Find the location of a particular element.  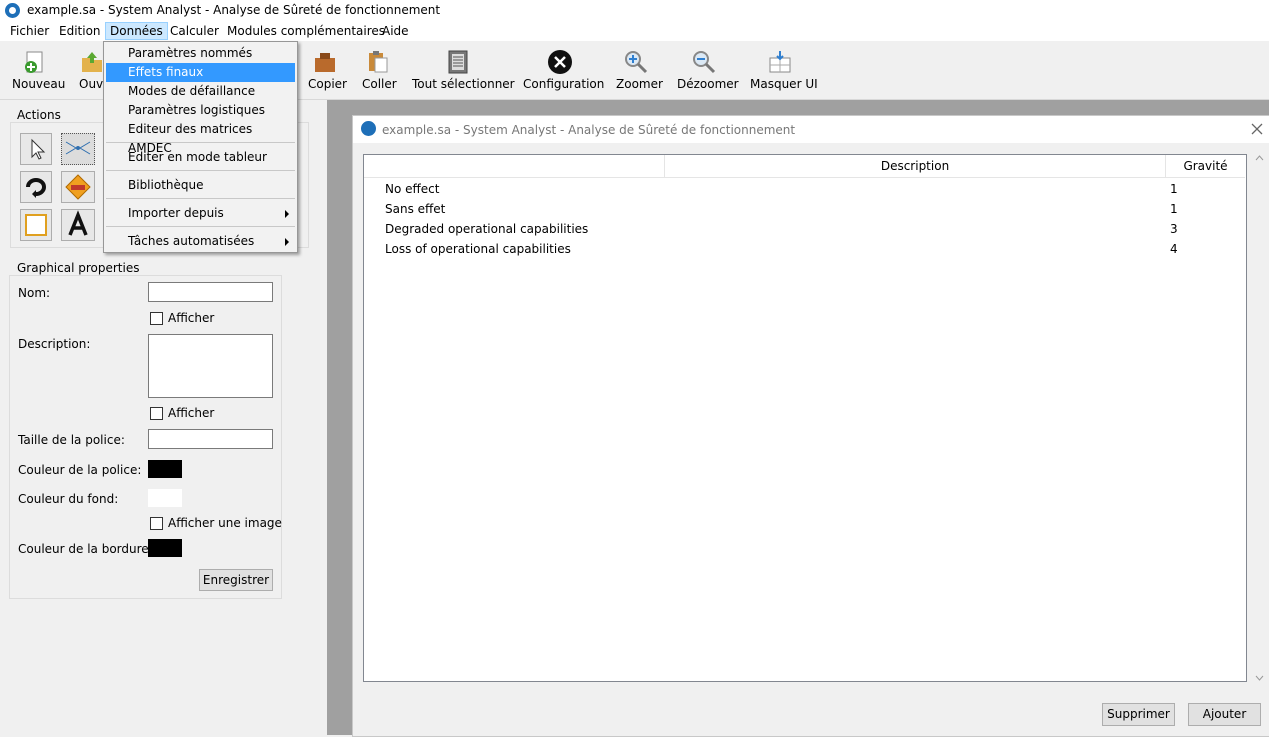

pointer-icon is located at coordinates (38, 149).